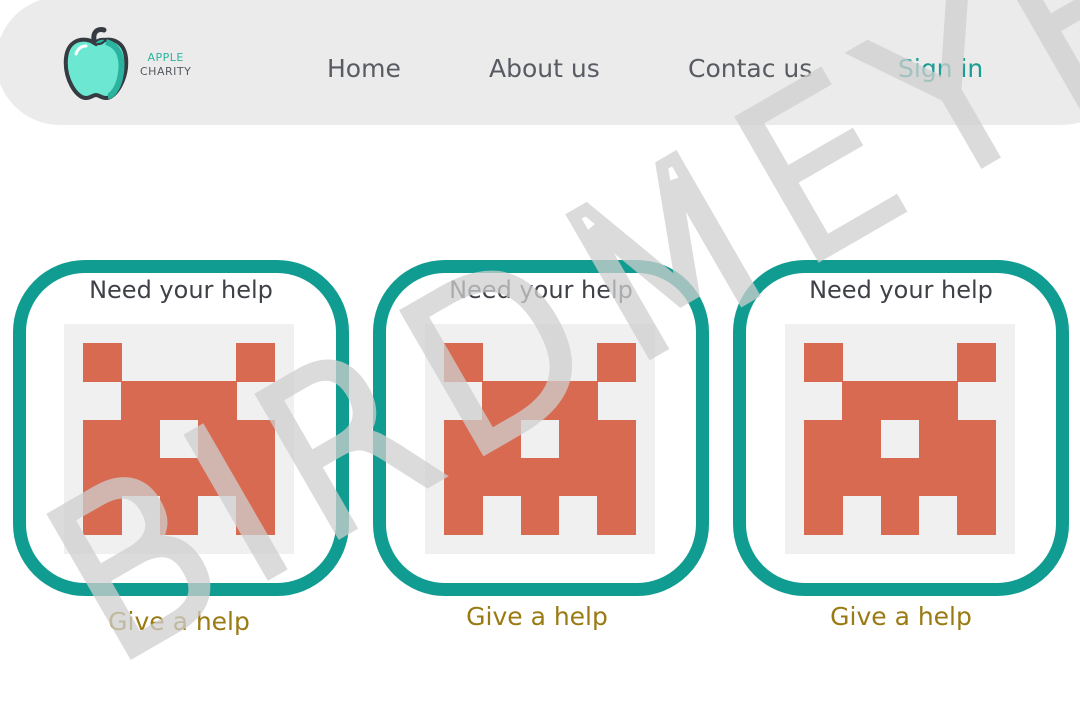  Describe the element at coordinates (940, 68) in the screenshot. I see `sign-in-link: Sign in` at that location.